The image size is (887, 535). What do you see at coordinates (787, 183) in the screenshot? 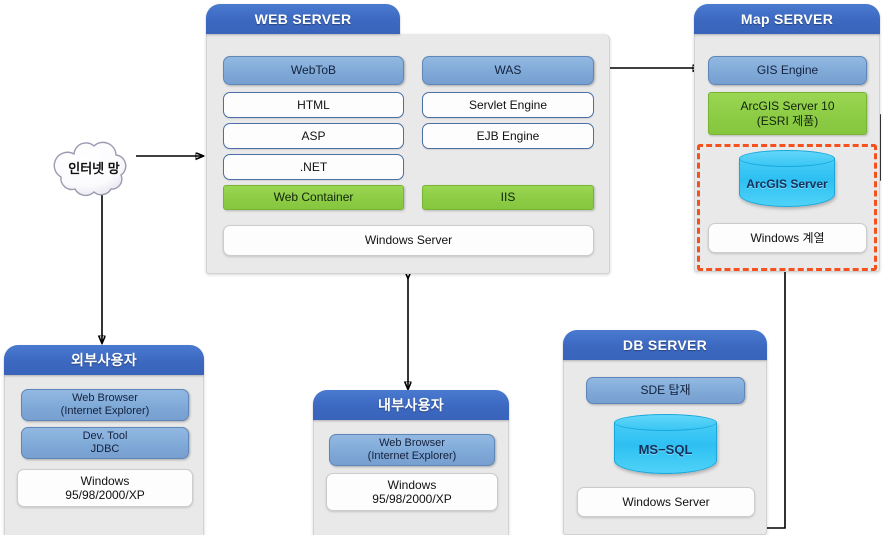
I see `arcgis-server-database-label: ArcGIS Server` at bounding box center [787, 183].